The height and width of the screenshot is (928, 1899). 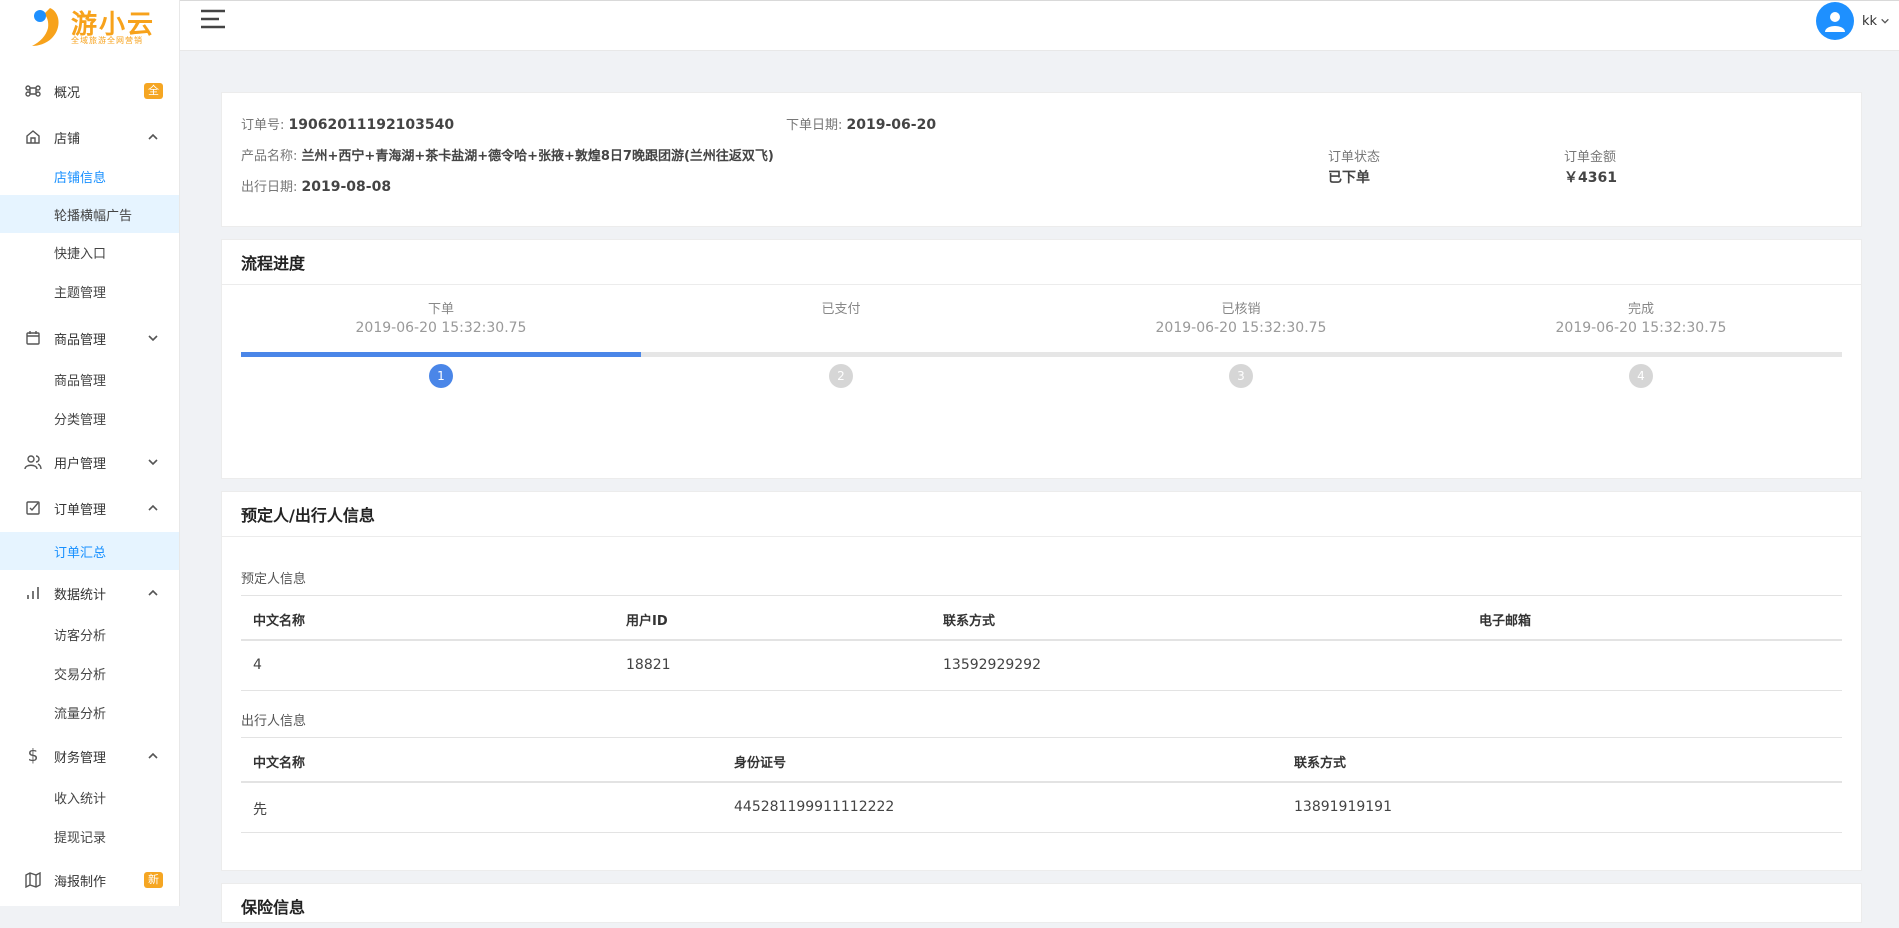 What do you see at coordinates (1041, 760) in the screenshot?
I see `table-header: 中文名称 身份证号 联系方式` at bounding box center [1041, 760].